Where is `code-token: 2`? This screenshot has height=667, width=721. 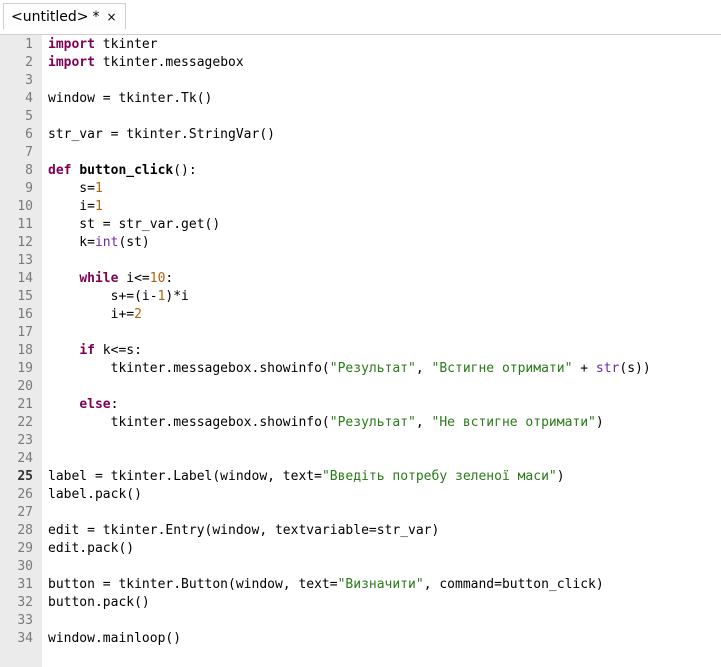
code-token: 2 is located at coordinates (138, 314).